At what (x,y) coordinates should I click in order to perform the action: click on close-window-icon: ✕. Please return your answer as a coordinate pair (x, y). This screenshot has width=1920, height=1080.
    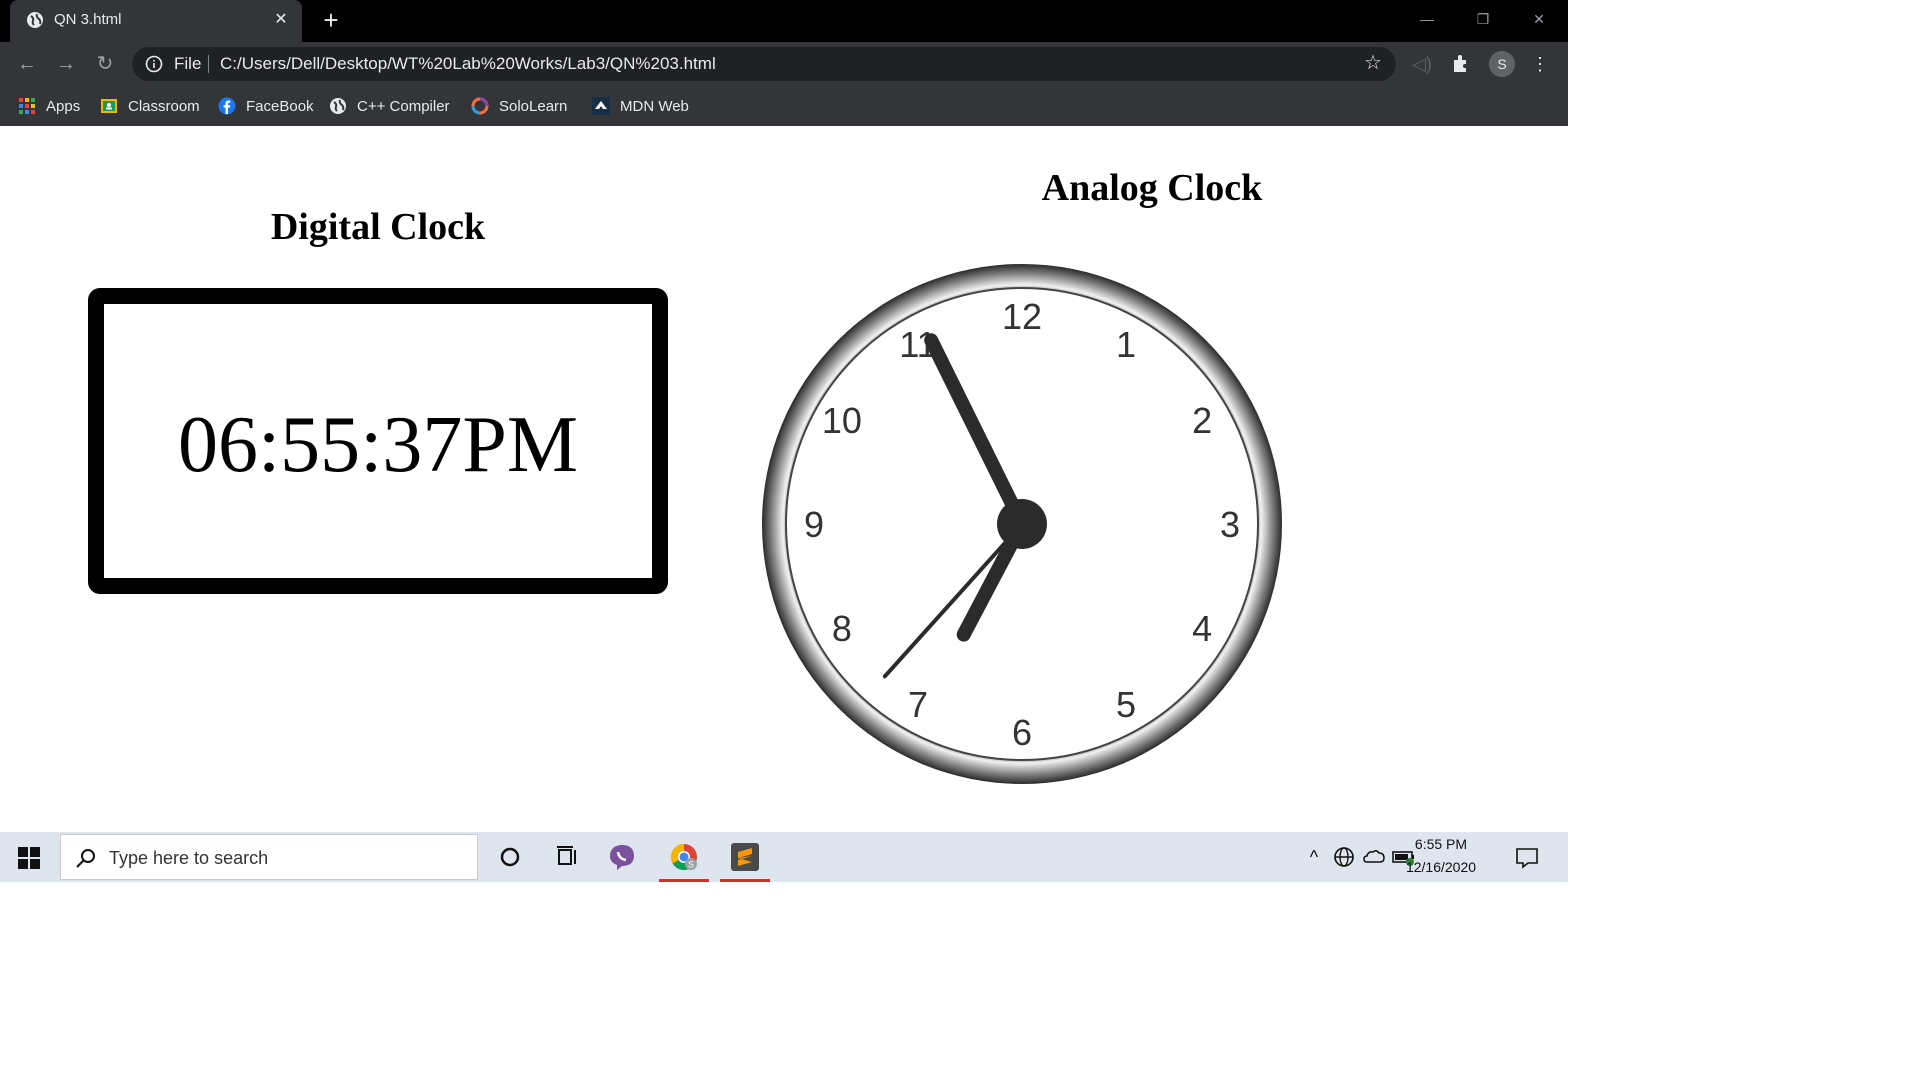
    Looking at the image, I should click on (1539, 19).